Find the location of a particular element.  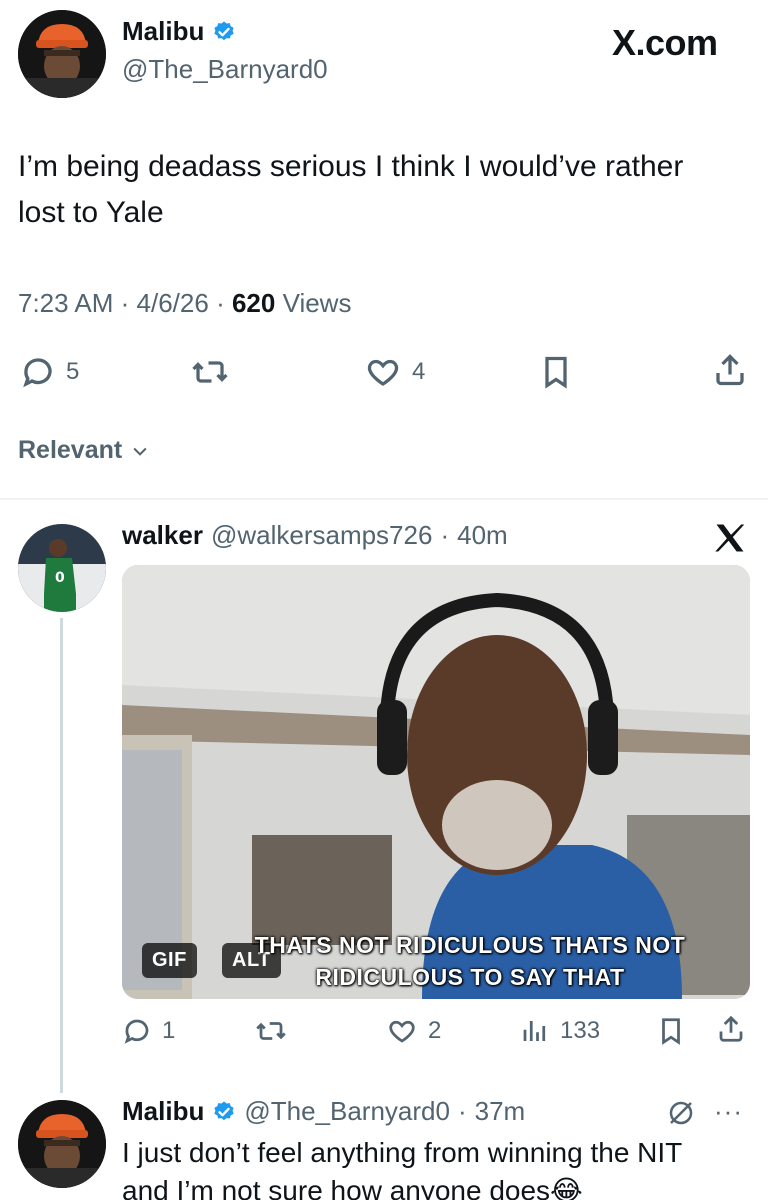

reply1-views-button: 133 is located at coordinates (560, 1031).